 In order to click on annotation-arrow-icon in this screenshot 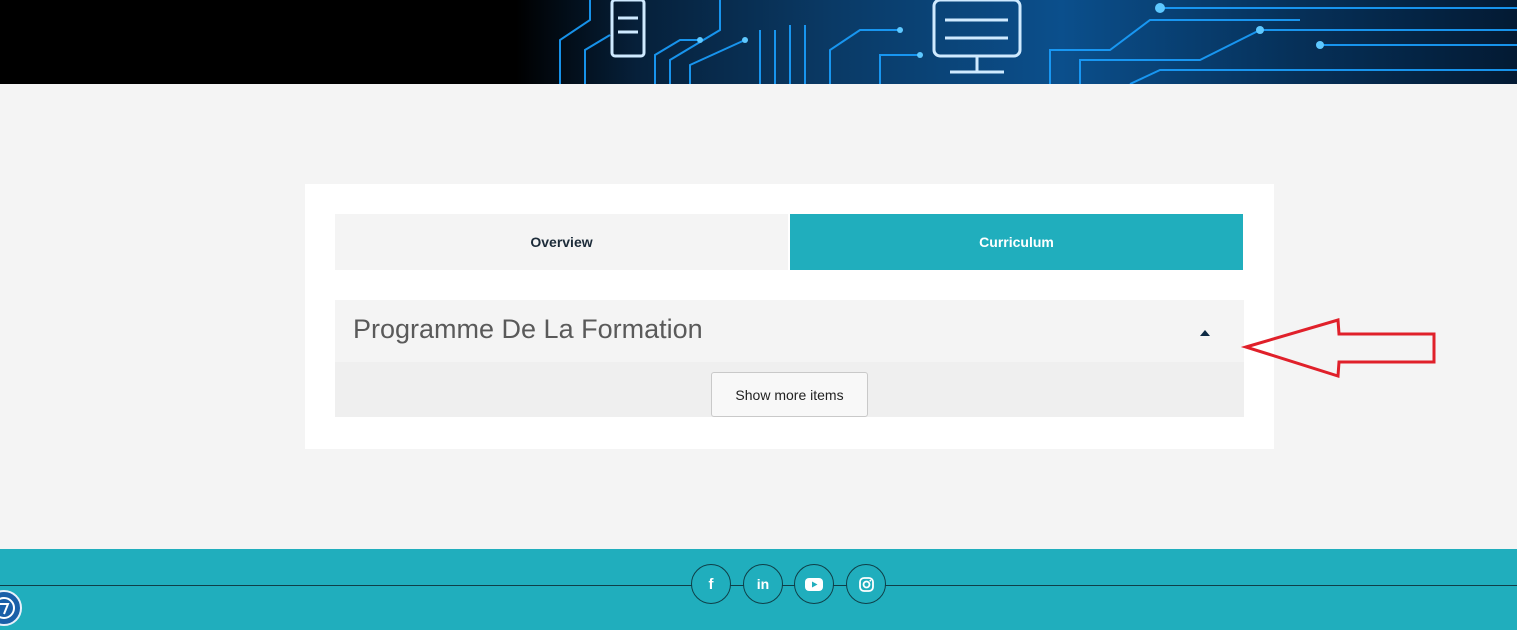, I will do `click(1340, 351)`.